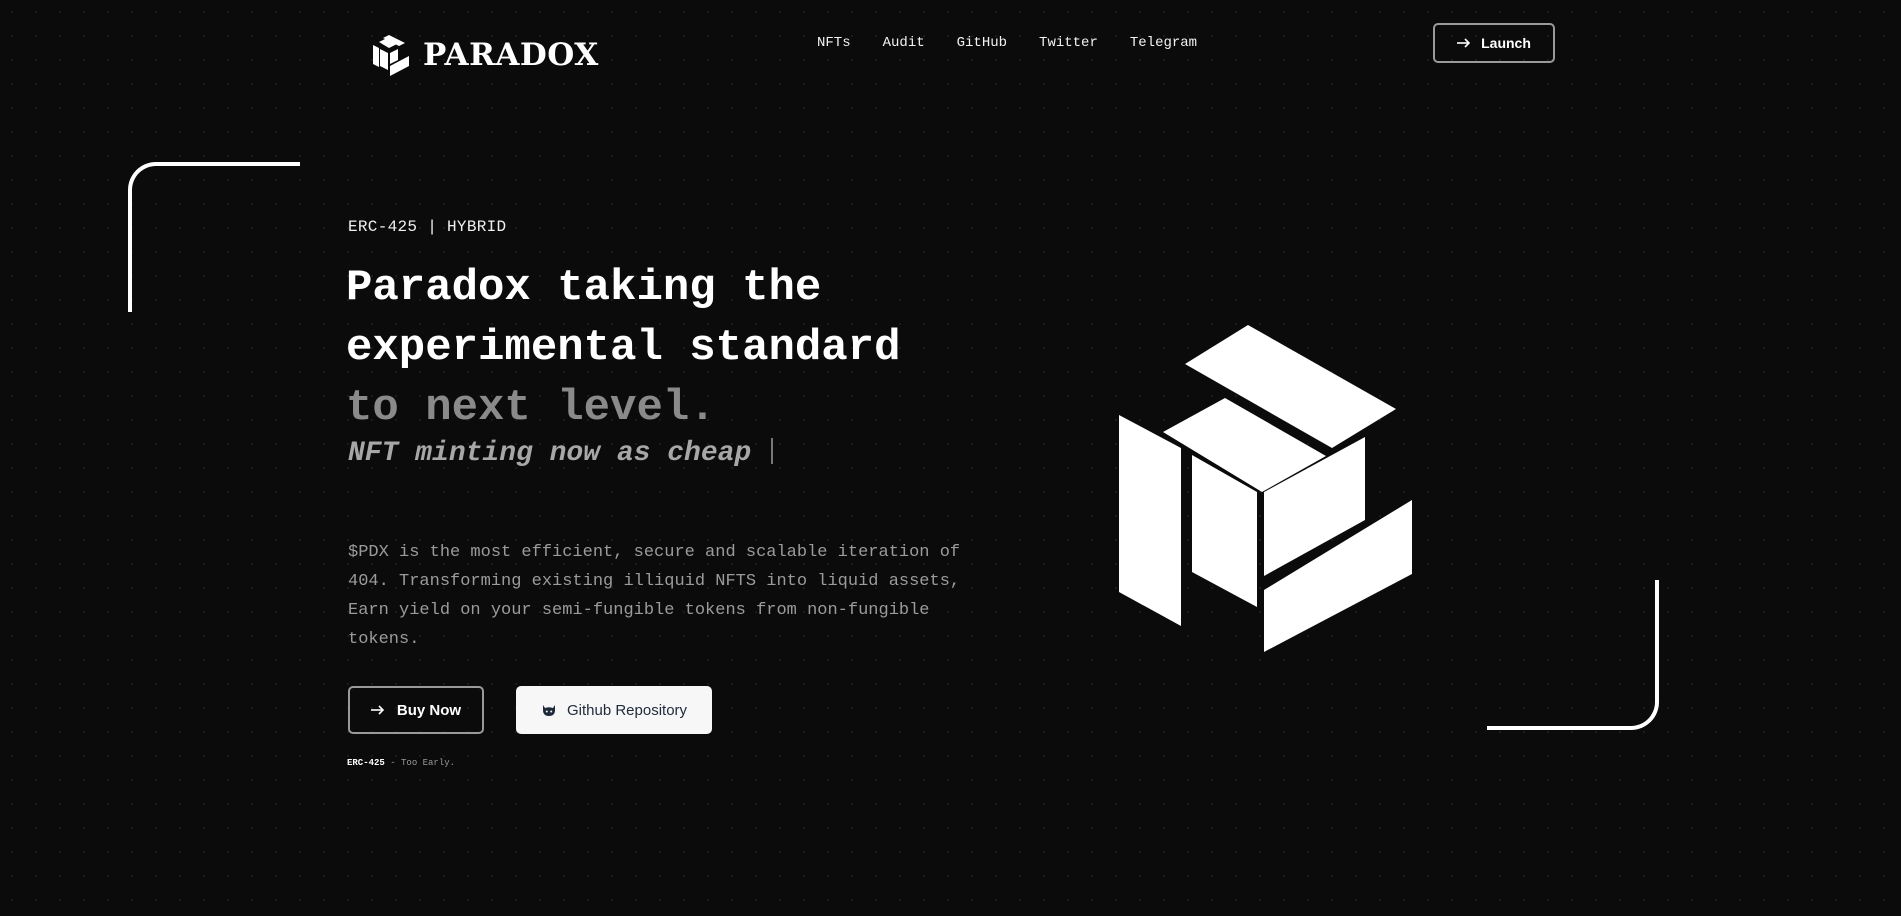 This screenshot has height=916, width=1901. Describe the element at coordinates (904, 43) in the screenshot. I see `nav-link-audit: Audit` at that location.